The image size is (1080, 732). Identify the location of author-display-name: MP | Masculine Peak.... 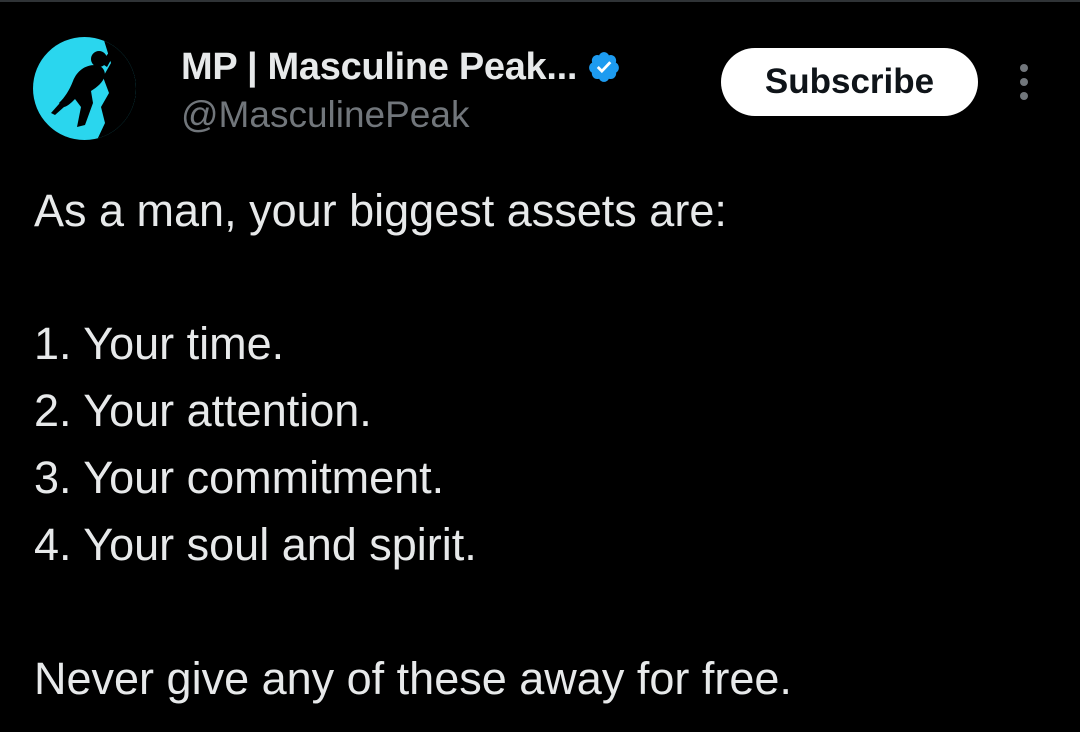
(379, 67).